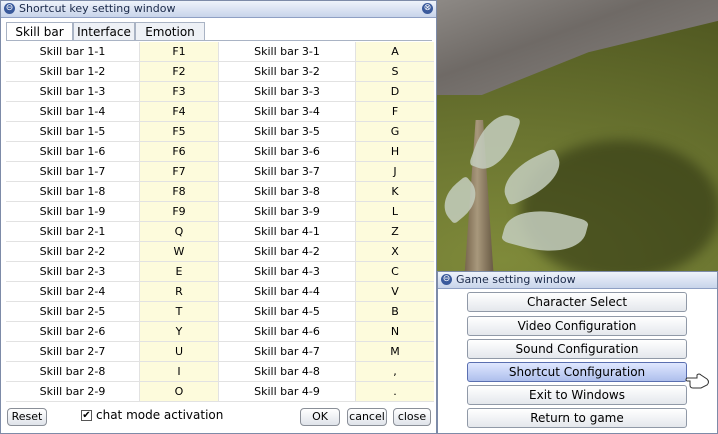 Image resolution: width=718 pixels, height=434 pixels. I want to click on skill-slot-label: Skill bar 1-1, so click(72, 51).